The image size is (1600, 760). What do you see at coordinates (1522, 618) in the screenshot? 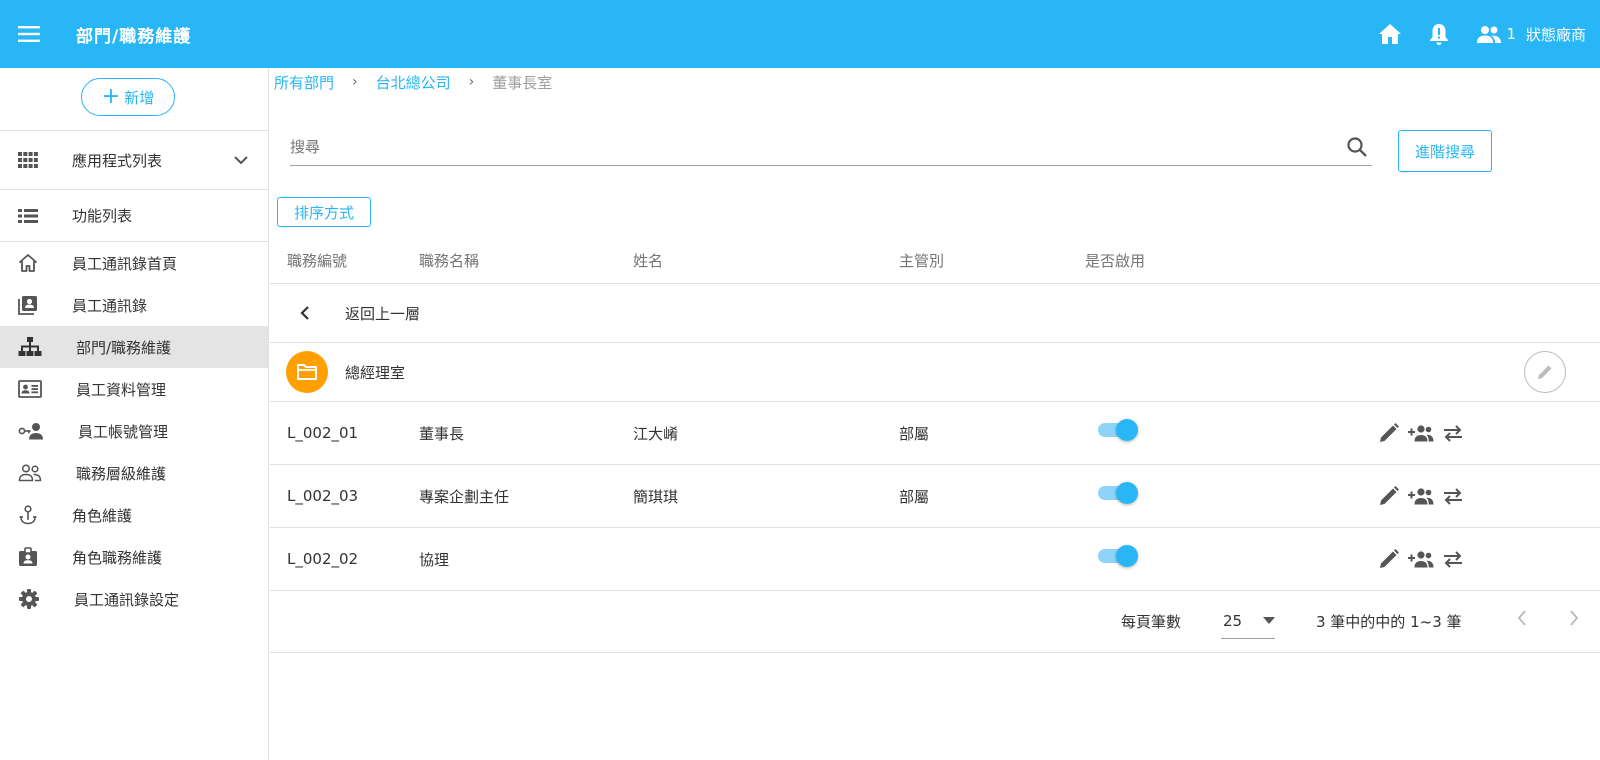
I see `previous-page-icon` at bounding box center [1522, 618].